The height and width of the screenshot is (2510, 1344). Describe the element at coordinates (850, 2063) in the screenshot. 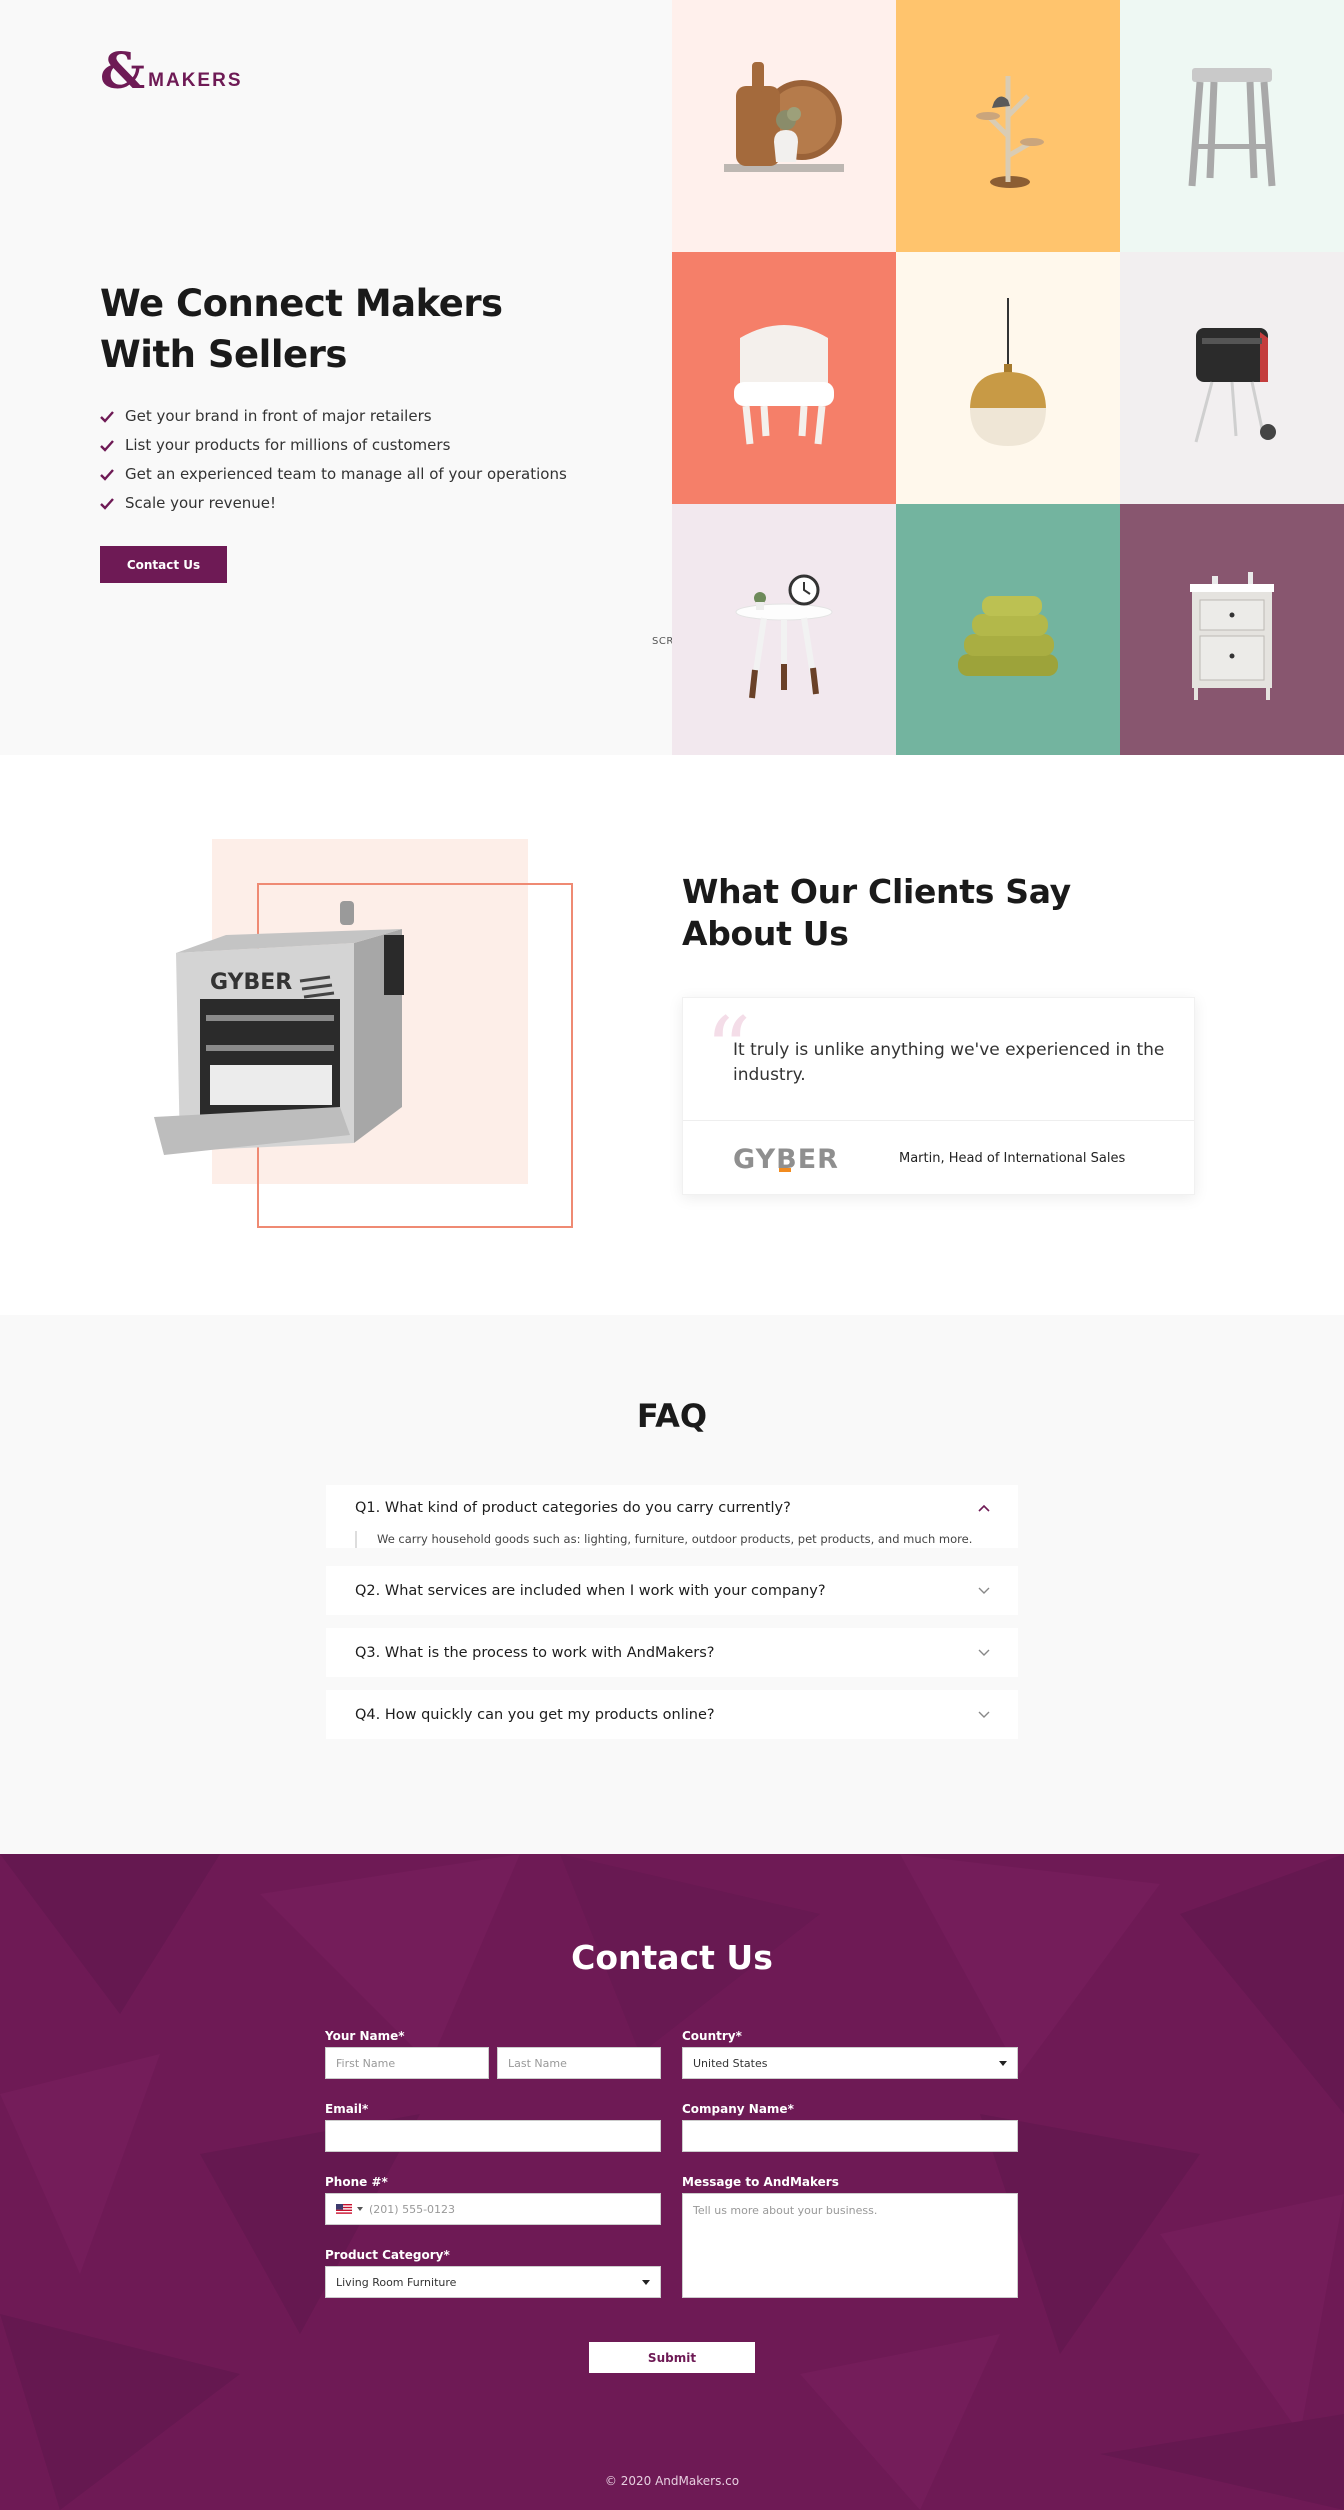

I see `country-select: United States` at that location.